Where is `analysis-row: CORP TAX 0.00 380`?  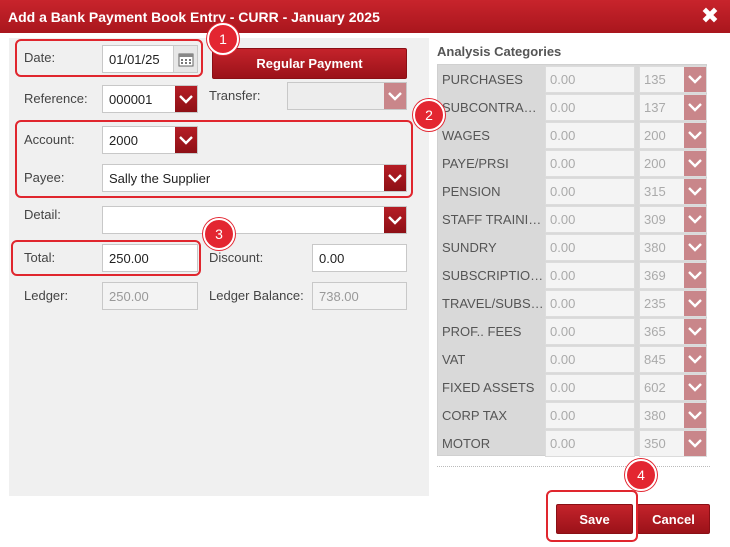 analysis-row: CORP TAX 0.00 380 is located at coordinates (573, 415).